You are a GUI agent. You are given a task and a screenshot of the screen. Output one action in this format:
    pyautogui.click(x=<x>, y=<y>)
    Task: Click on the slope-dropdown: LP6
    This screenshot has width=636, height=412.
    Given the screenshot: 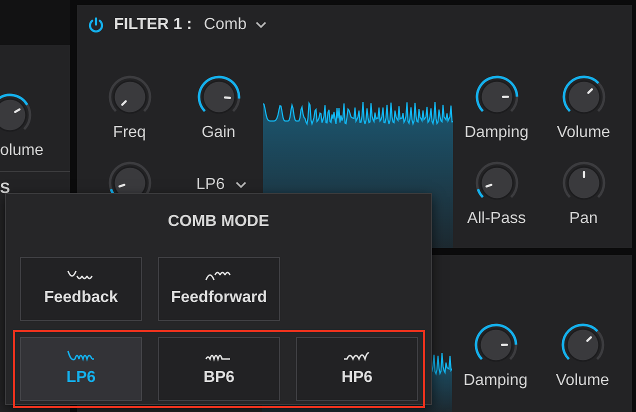 What is the action you would take?
    pyautogui.click(x=221, y=185)
    